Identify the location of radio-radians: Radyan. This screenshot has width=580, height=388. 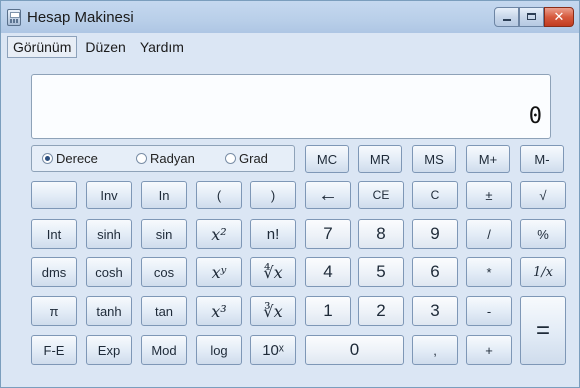
(165, 159).